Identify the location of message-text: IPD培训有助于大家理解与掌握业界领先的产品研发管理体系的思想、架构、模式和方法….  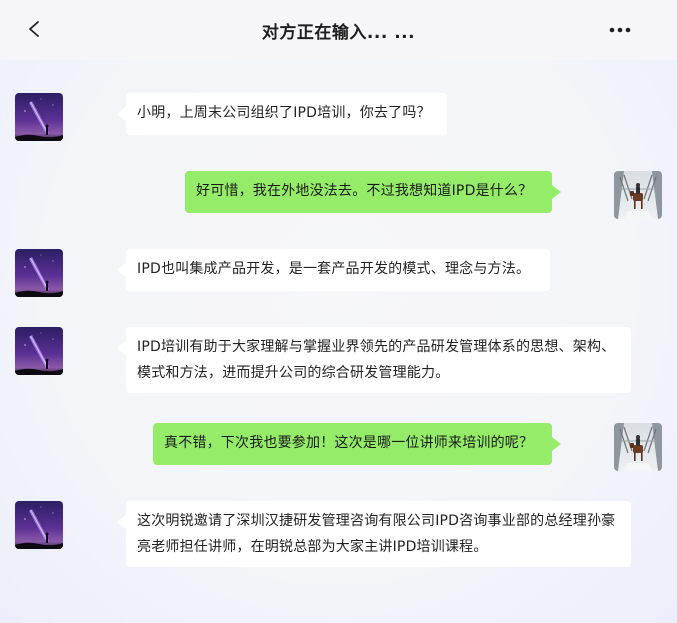
(376, 360).